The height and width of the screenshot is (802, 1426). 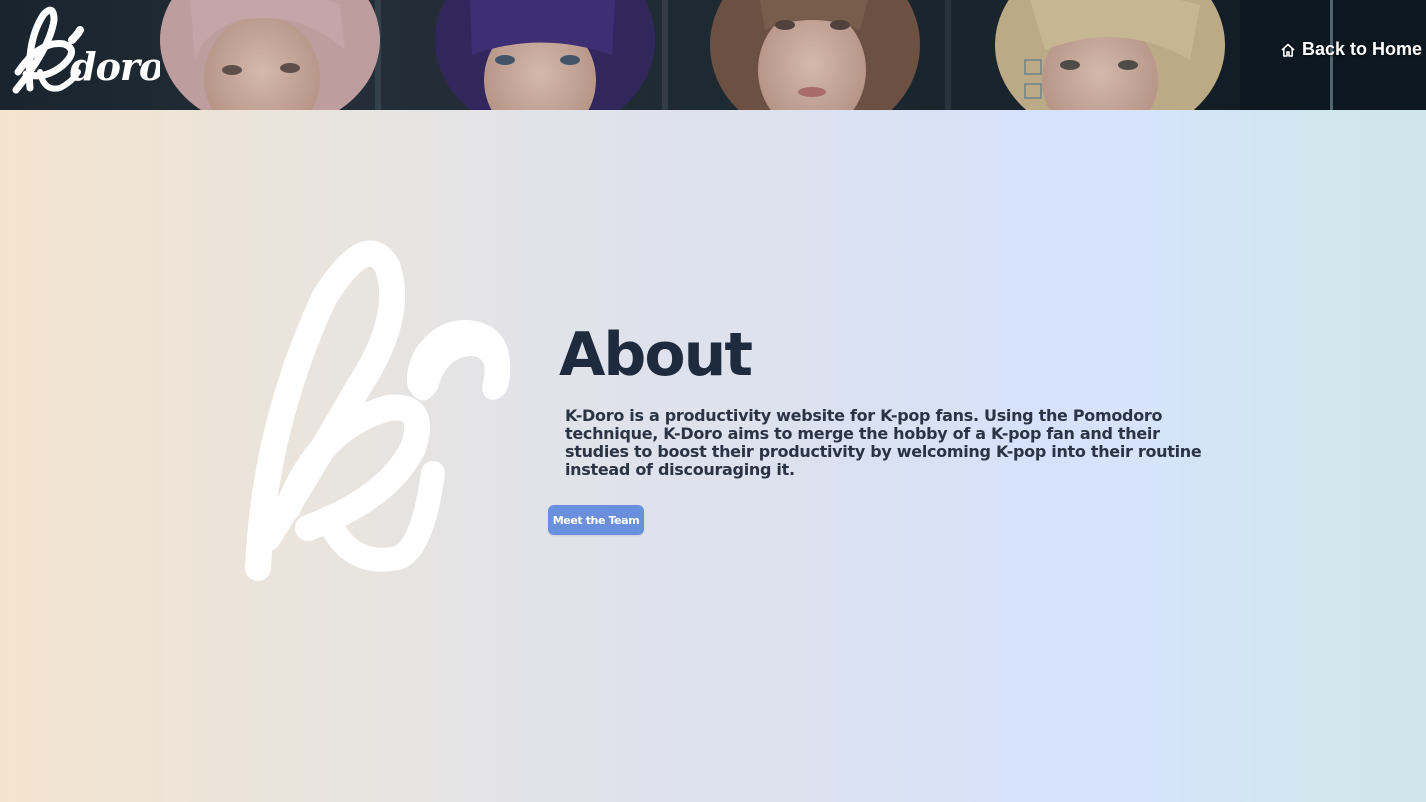 I want to click on page-title: About, so click(x=656, y=355).